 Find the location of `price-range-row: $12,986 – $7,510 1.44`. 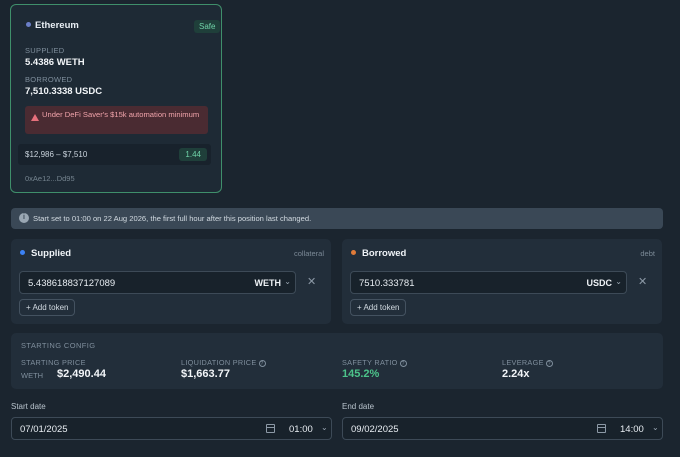

price-range-row: $12,986 – $7,510 1.44 is located at coordinates (114, 154).